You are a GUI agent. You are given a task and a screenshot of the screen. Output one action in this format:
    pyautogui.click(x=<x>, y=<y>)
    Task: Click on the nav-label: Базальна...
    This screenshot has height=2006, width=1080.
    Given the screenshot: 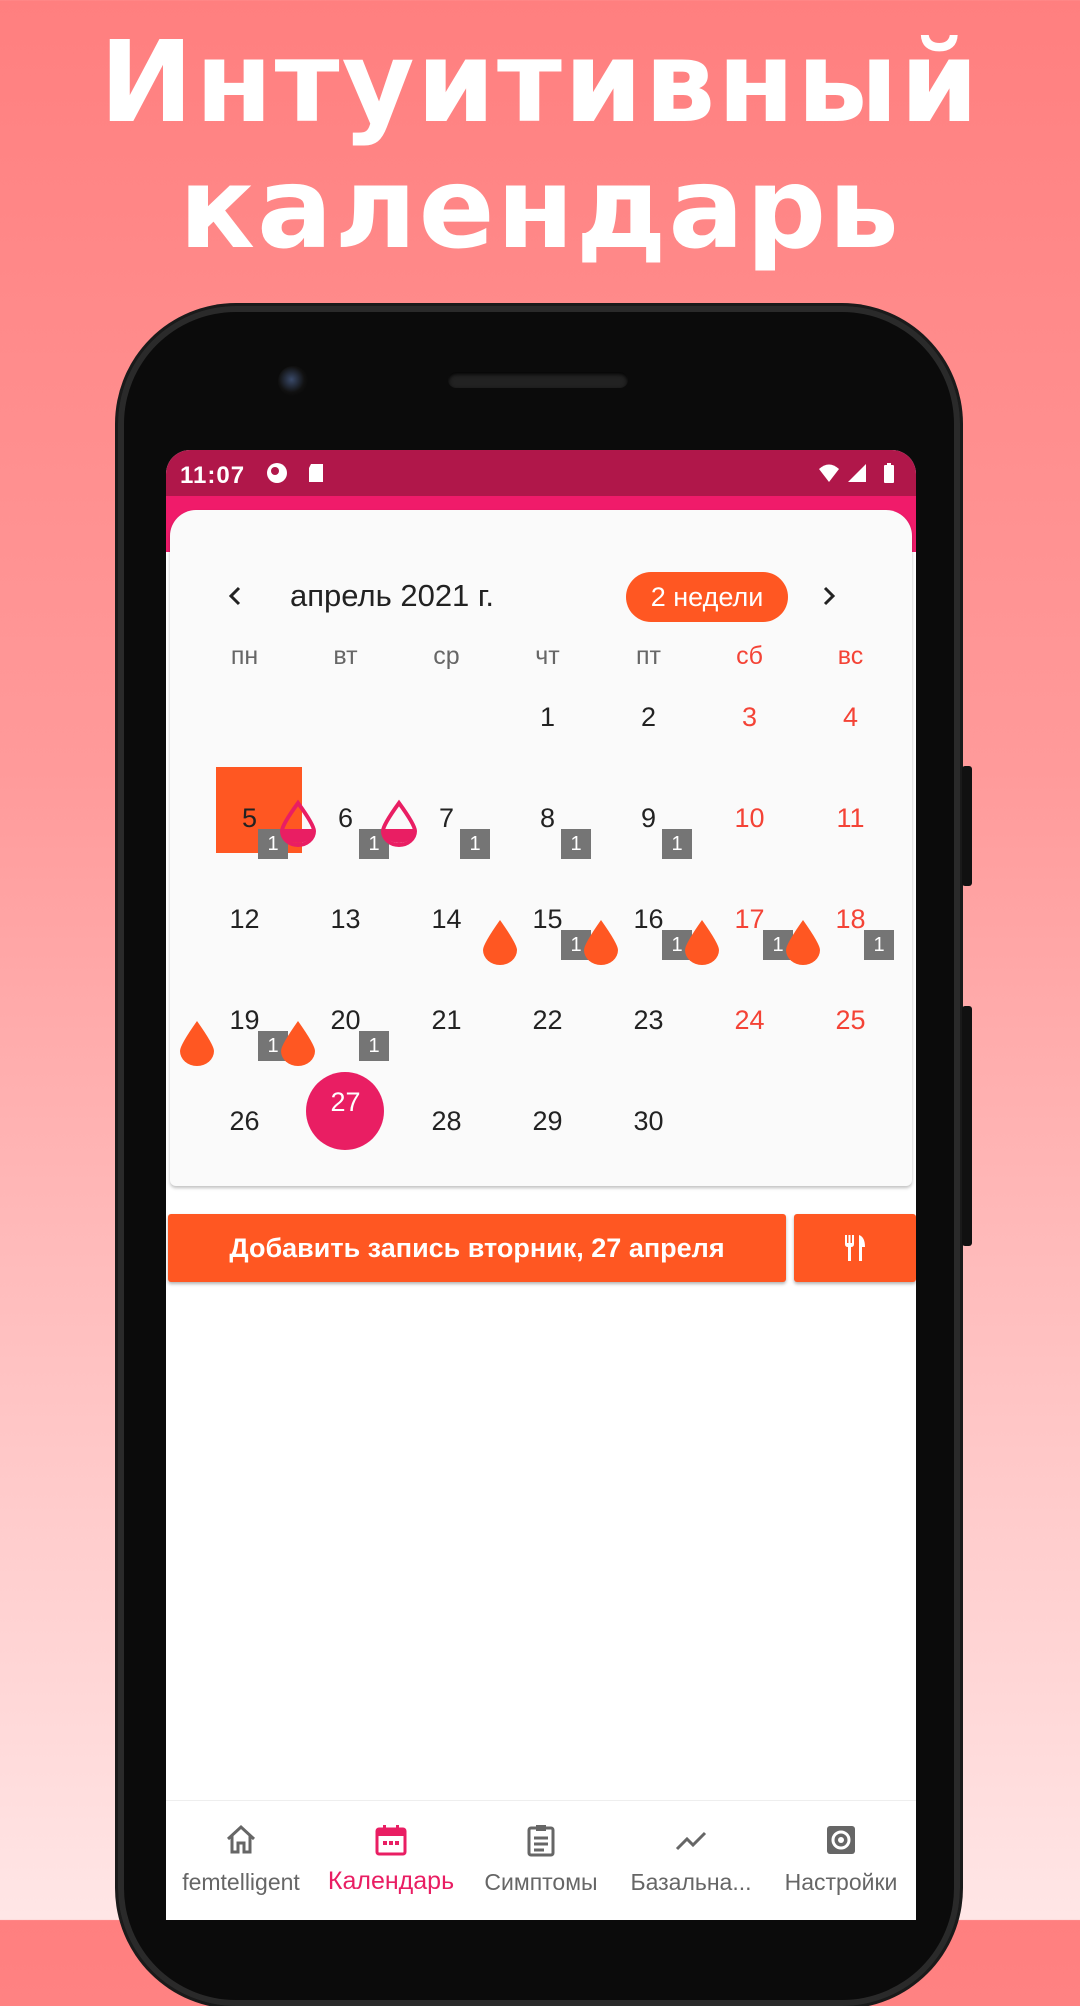 What is the action you would take?
    pyautogui.click(x=691, y=1882)
    